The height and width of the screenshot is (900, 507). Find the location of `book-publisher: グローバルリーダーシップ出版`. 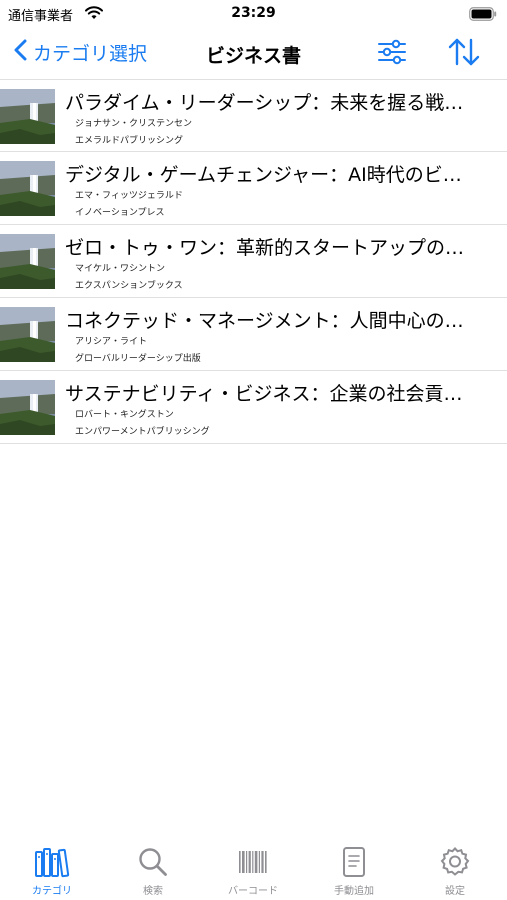

book-publisher: グローバルリーダーシップ出版 is located at coordinates (138, 359).